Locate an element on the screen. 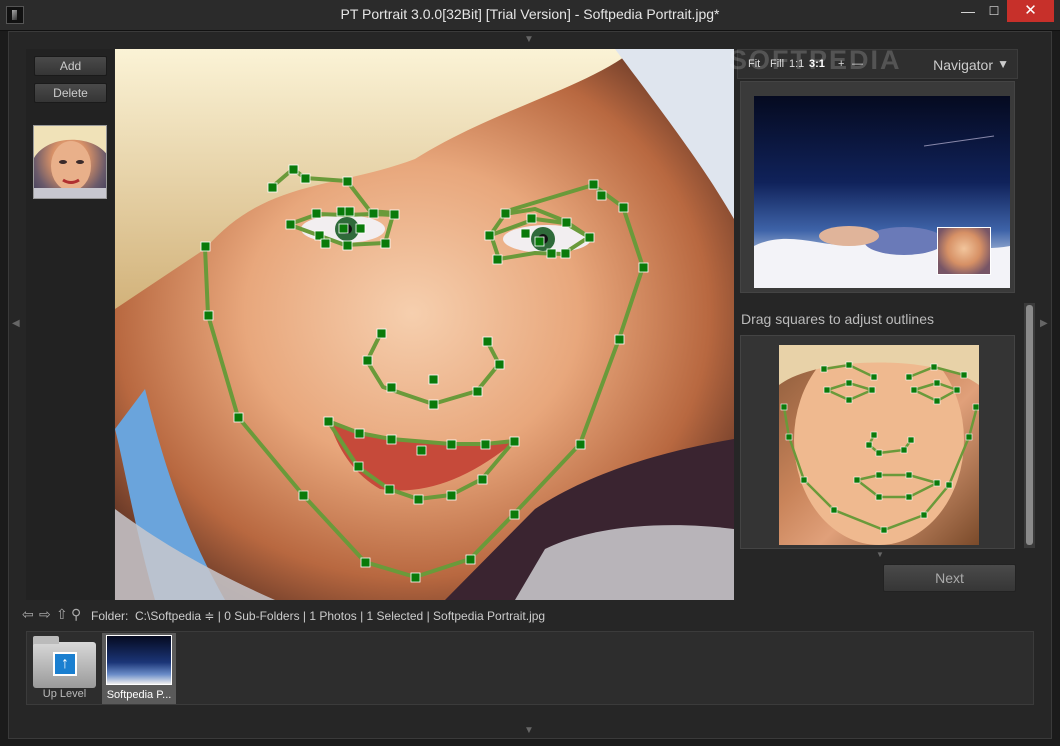 This screenshot has width=1060, height=746. scrollbar-thumb is located at coordinates (1029, 425).